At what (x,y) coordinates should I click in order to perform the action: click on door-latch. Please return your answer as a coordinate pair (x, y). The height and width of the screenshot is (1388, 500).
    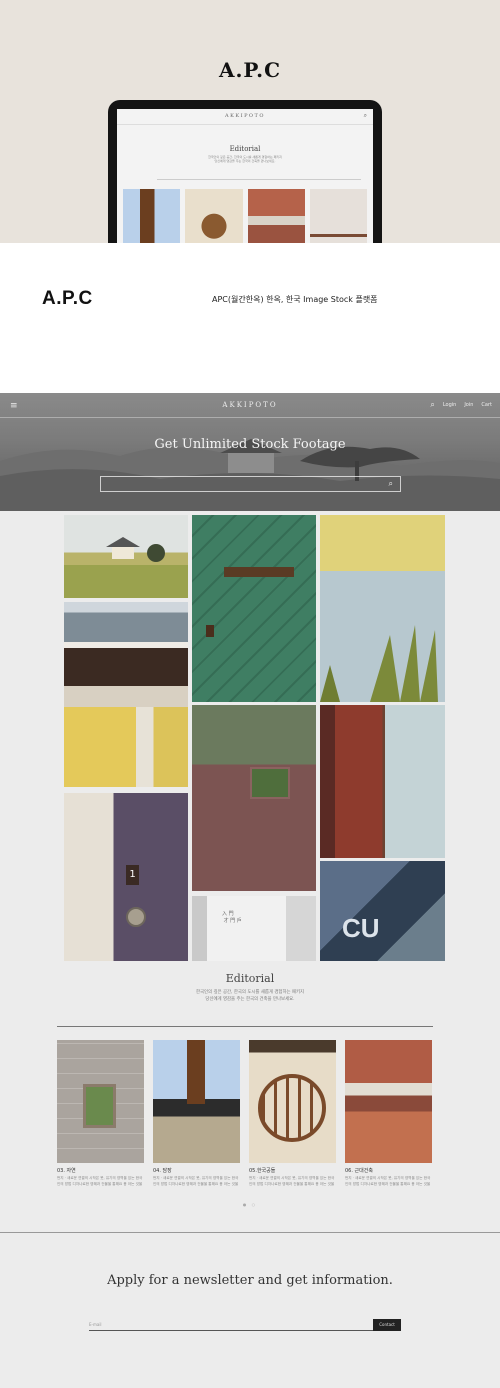
    Looking at the image, I should click on (259, 572).